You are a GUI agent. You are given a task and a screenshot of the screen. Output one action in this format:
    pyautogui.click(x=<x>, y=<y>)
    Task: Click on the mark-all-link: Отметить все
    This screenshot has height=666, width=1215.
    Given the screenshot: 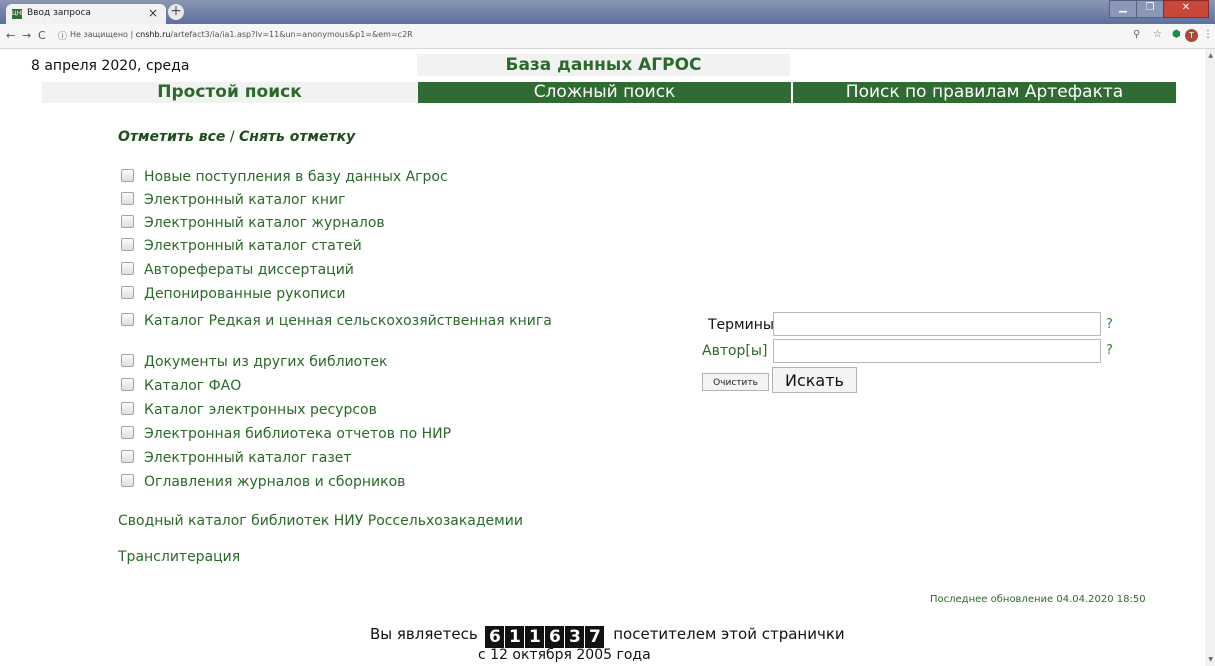 What is the action you would take?
    pyautogui.click(x=171, y=137)
    